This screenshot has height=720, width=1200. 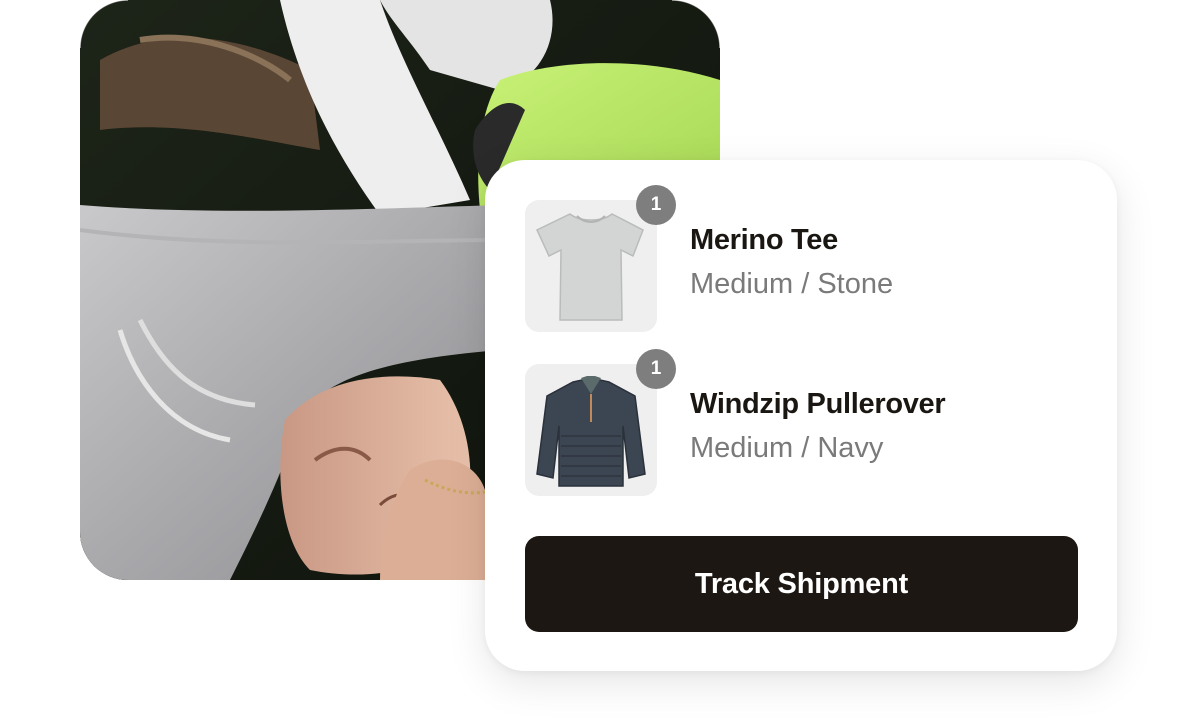 I want to click on order-item: 1 Windzip Pullerover Medium / Navy, so click(x=805, y=422).